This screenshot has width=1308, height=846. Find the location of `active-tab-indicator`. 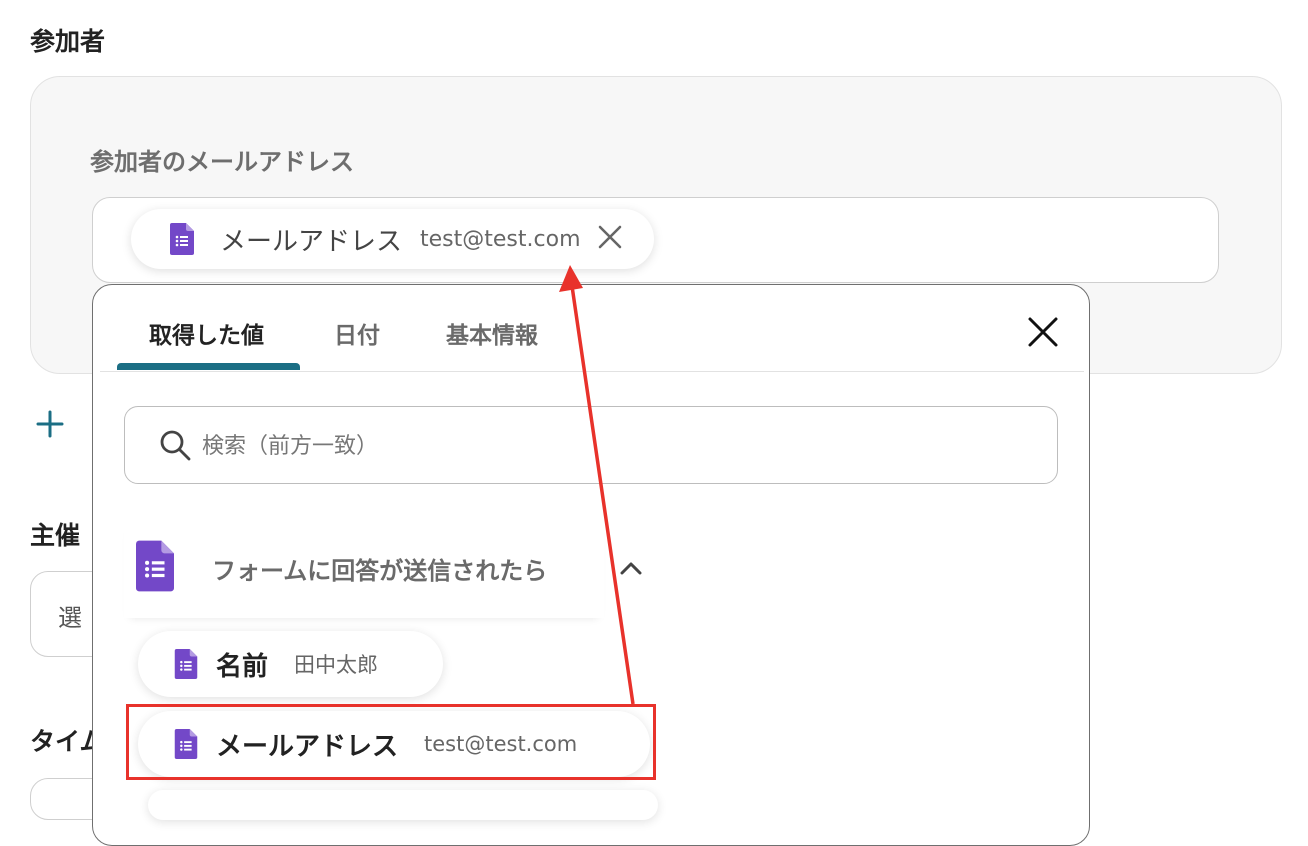

active-tab-indicator is located at coordinates (208, 366).